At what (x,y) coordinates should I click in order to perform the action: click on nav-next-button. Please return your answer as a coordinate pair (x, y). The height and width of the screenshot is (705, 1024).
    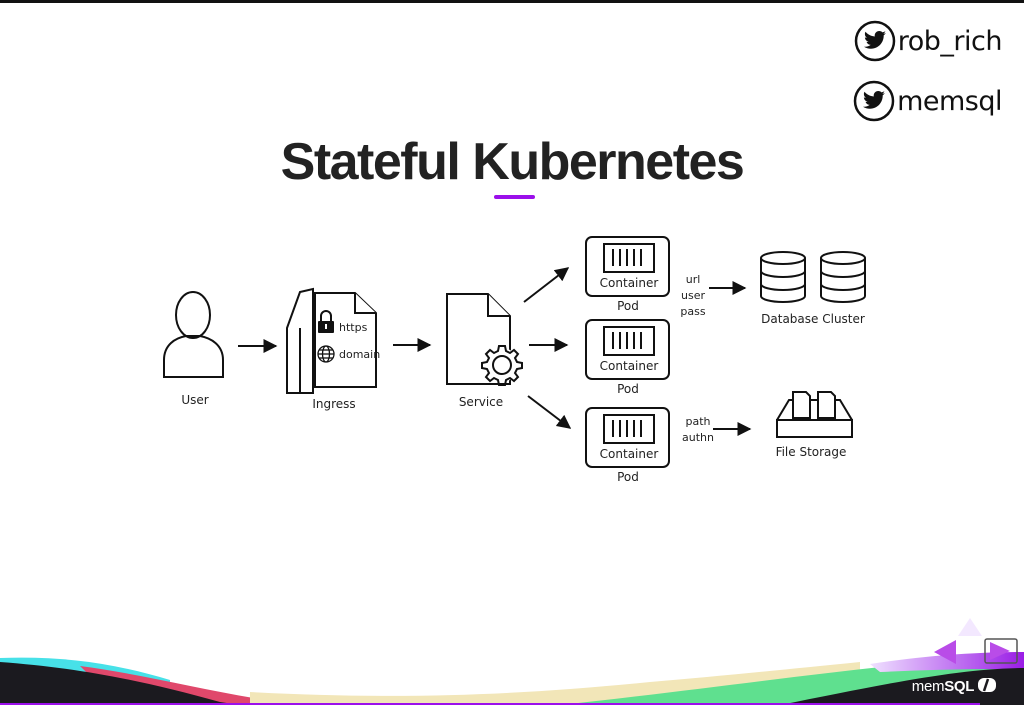
    Looking at the image, I should click on (1001, 651).